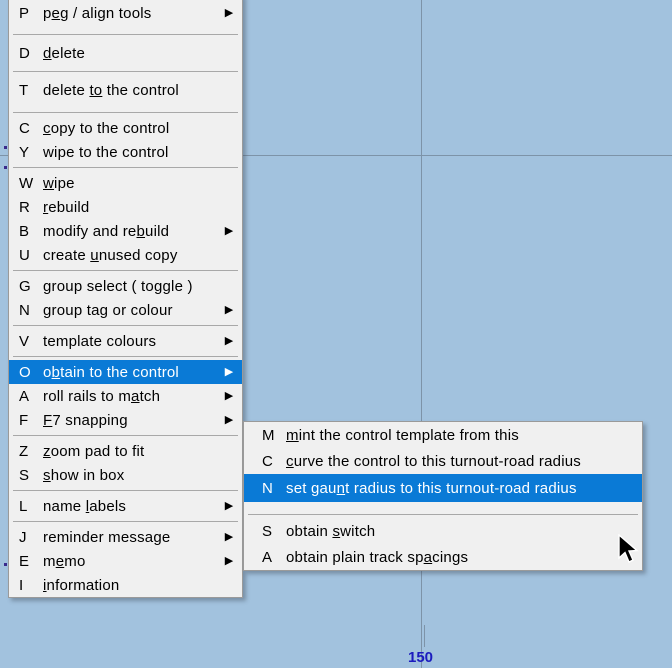 The width and height of the screenshot is (672, 668). Describe the element at coordinates (64, 53) in the screenshot. I see `menu-item-label: delete` at that location.